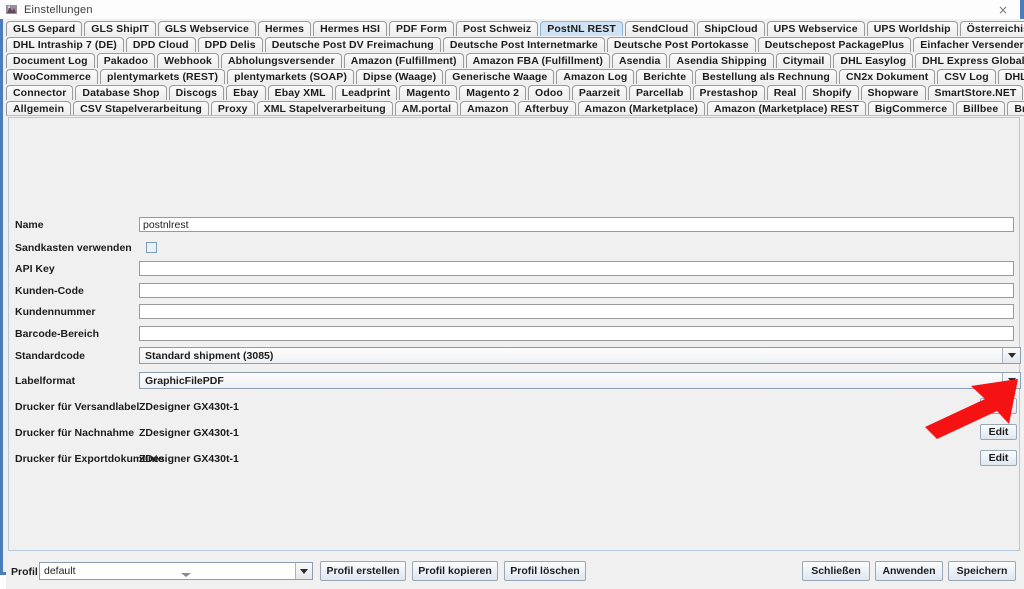 The height and width of the screenshot is (589, 1024). What do you see at coordinates (641, 108) in the screenshot?
I see `tab-amazon-marketplace: Amazon (Marketplace)` at bounding box center [641, 108].